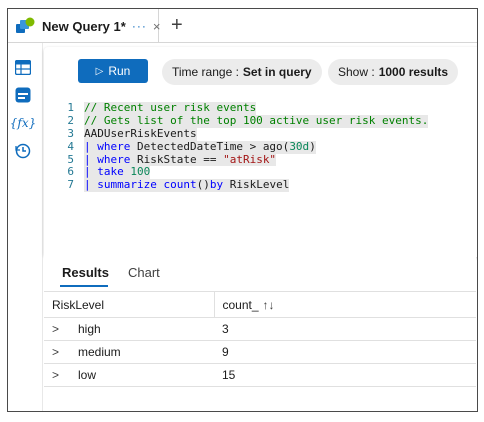  What do you see at coordinates (345, 329) in the screenshot?
I see `count-cell: 3` at bounding box center [345, 329].